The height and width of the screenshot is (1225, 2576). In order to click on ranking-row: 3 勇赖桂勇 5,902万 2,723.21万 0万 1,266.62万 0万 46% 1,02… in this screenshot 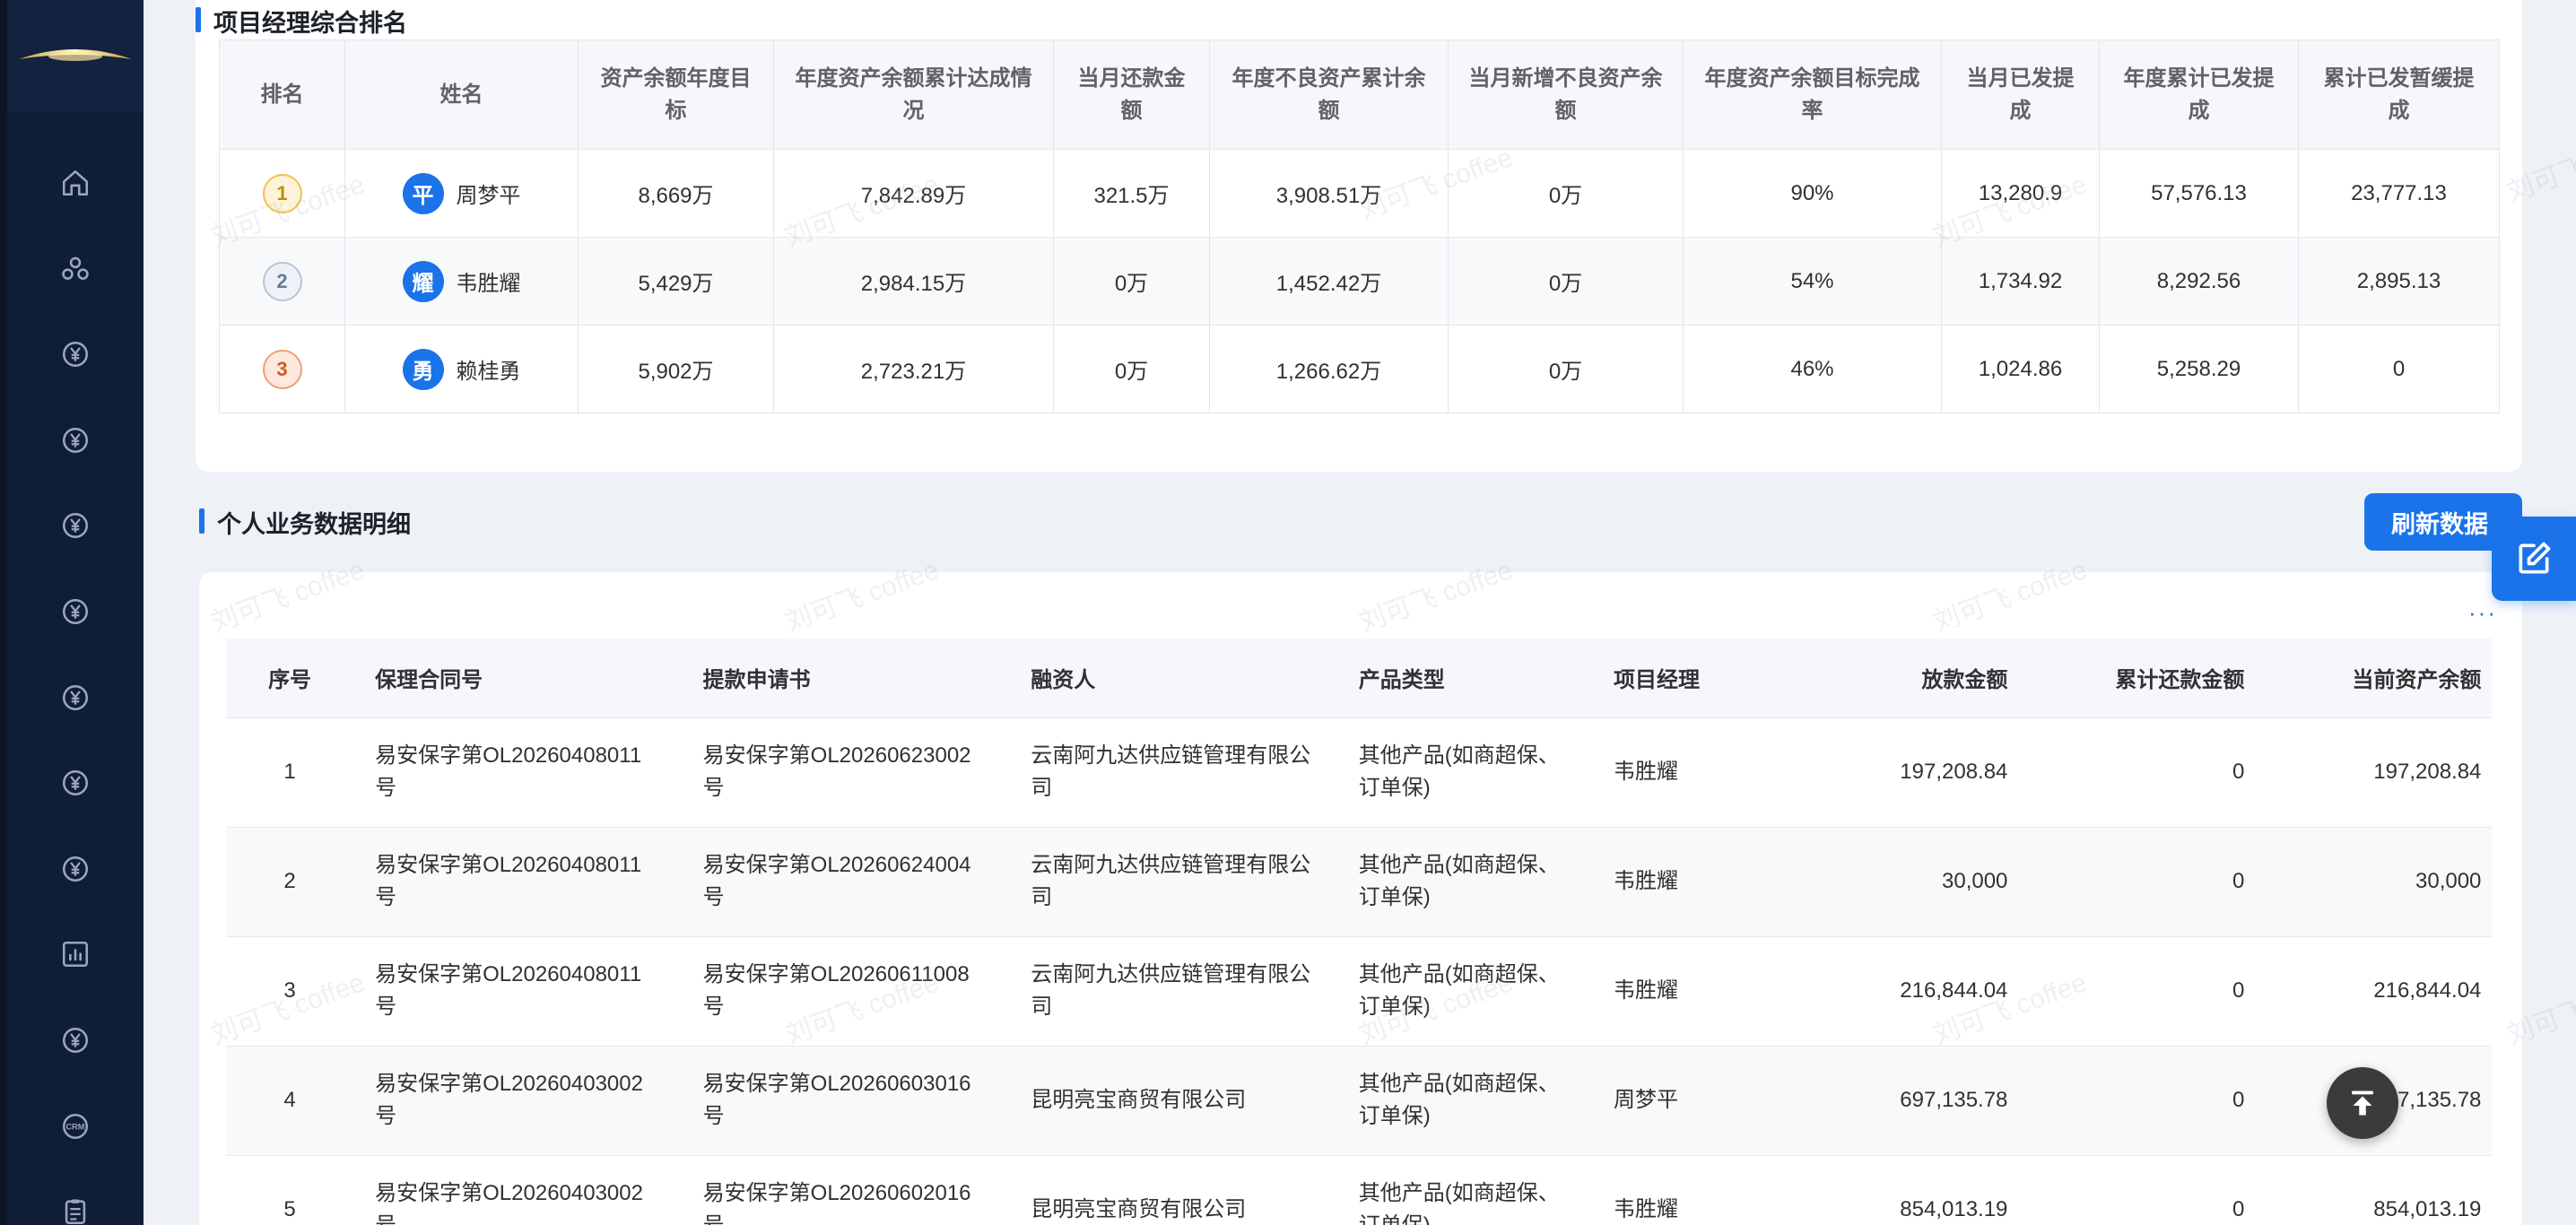, I will do `click(1359, 369)`.